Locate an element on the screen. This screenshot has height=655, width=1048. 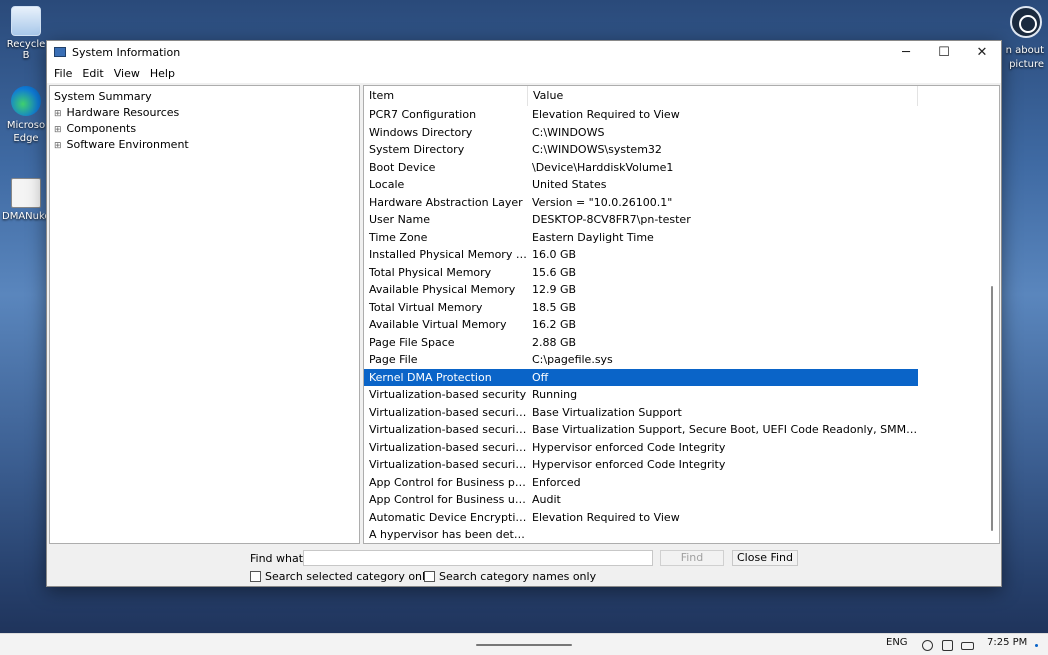
row-item: Page File is located at coordinates (393, 359).